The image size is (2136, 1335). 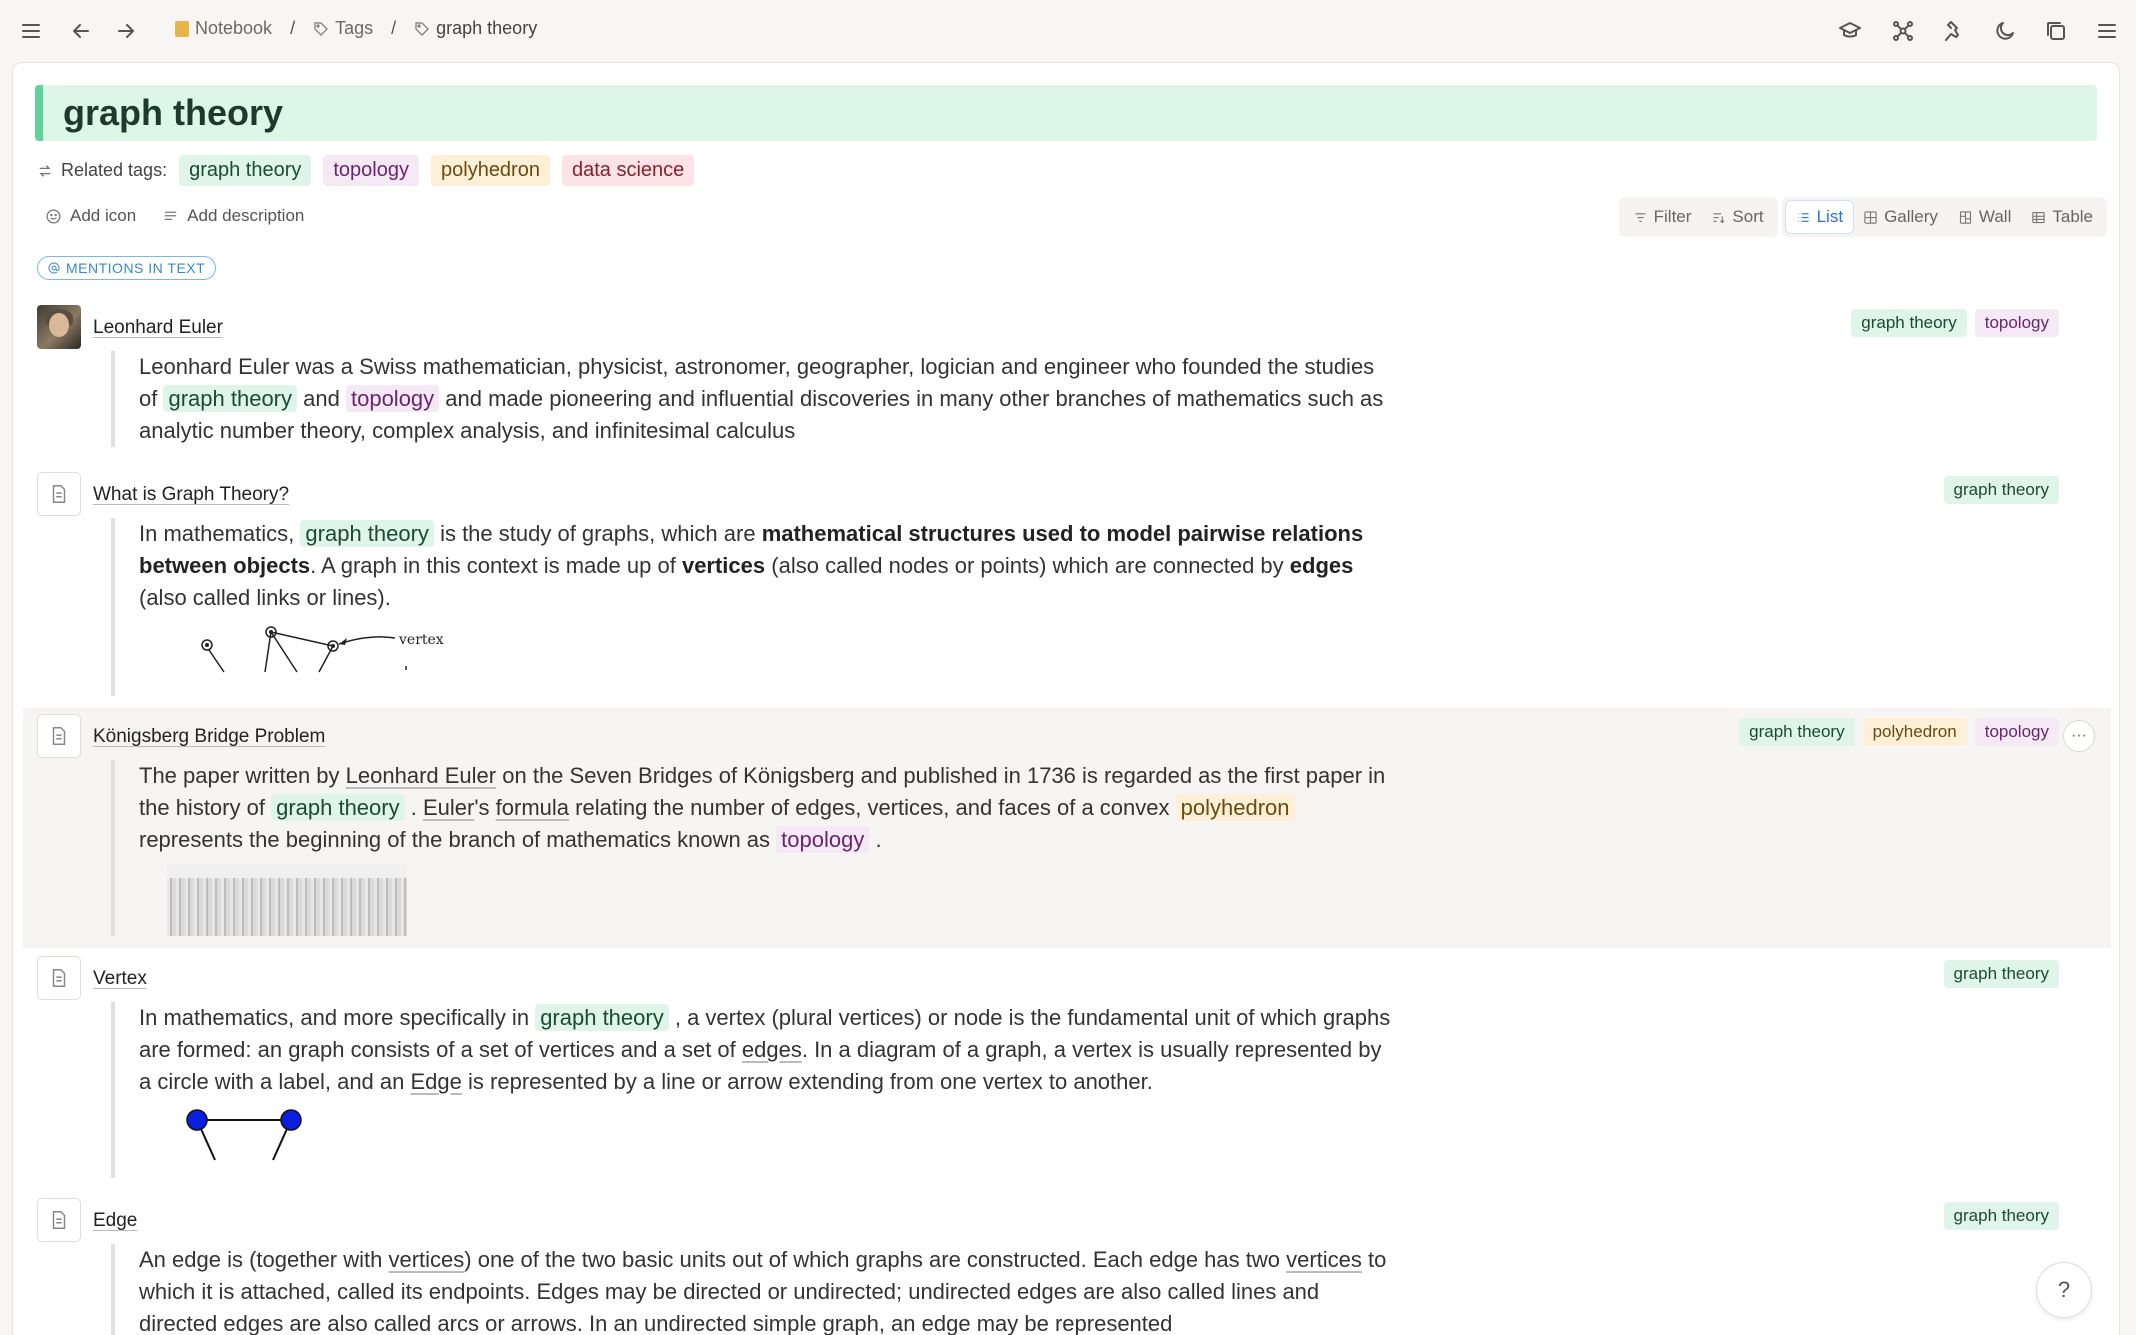 What do you see at coordinates (1965, 217) in the screenshot?
I see `wall-icon` at bounding box center [1965, 217].